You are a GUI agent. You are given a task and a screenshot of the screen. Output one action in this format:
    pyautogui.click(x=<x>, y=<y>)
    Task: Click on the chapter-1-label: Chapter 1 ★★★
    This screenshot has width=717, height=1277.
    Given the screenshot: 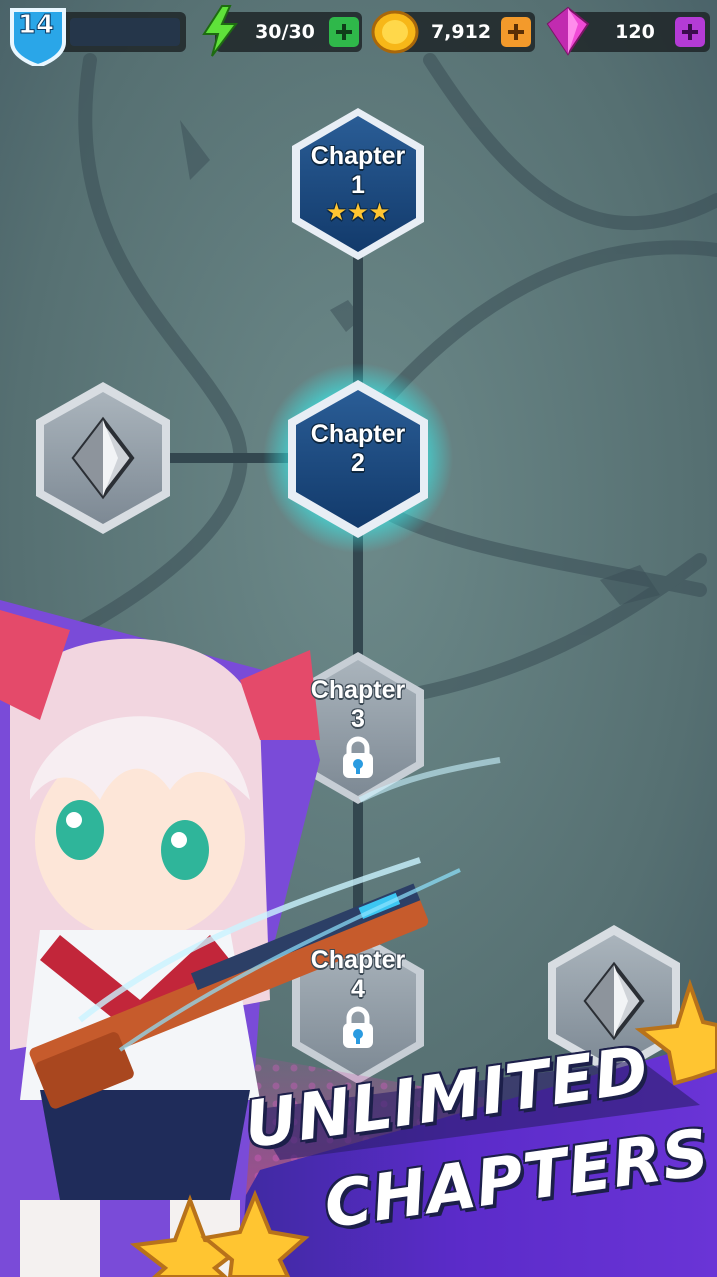 What is the action you would take?
    pyautogui.click(x=358, y=183)
    